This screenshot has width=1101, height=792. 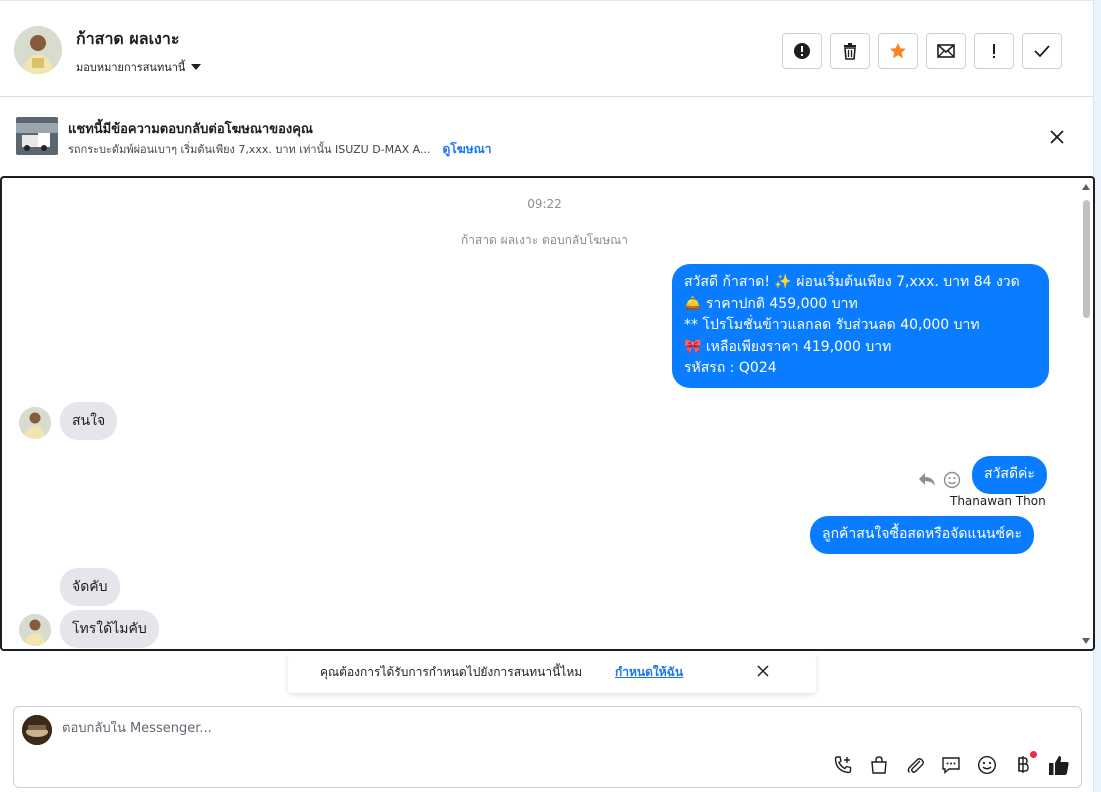 What do you see at coordinates (1086, 641) in the screenshot?
I see `scroll-down-arrow` at bounding box center [1086, 641].